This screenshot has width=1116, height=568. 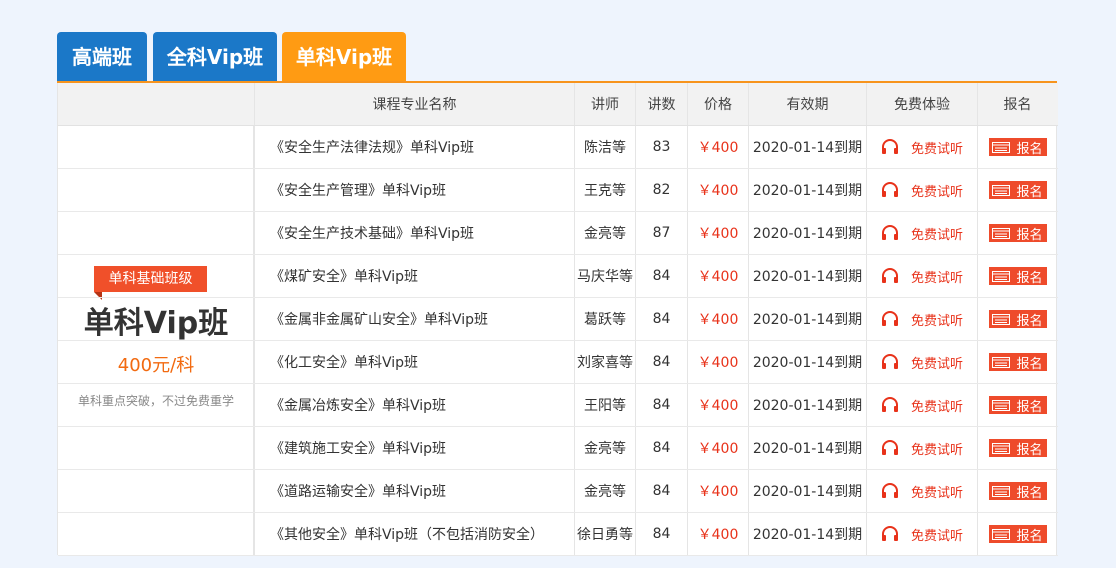 What do you see at coordinates (604, 405) in the screenshot?
I see `teacher: 王阳等` at bounding box center [604, 405].